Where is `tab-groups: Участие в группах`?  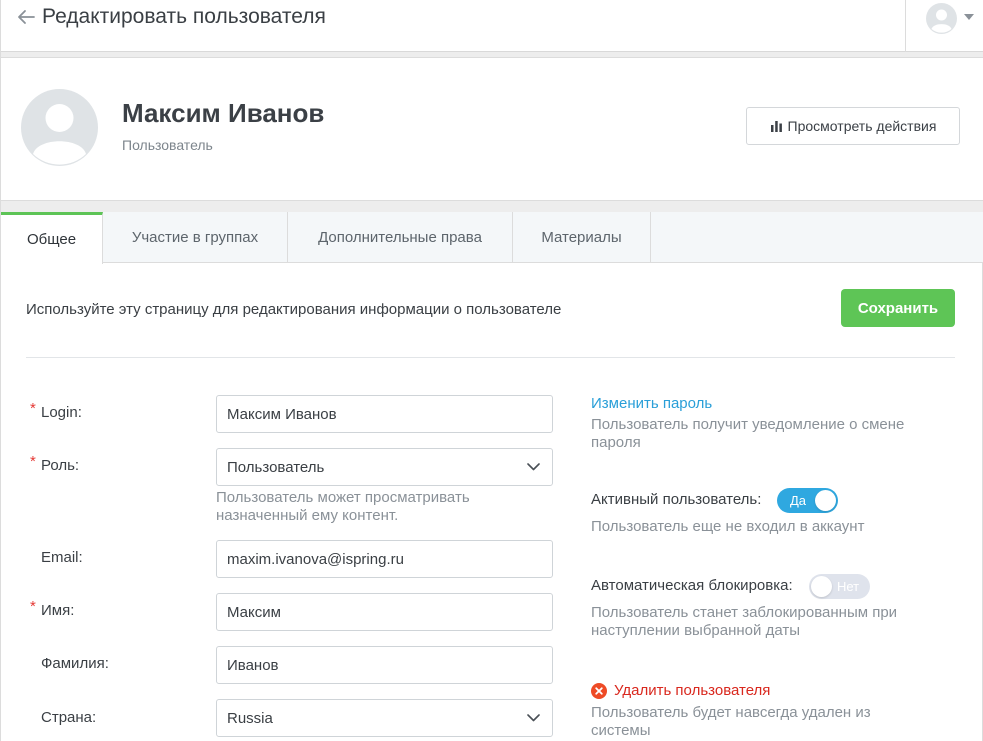
tab-groups: Участие в группах is located at coordinates (195, 237).